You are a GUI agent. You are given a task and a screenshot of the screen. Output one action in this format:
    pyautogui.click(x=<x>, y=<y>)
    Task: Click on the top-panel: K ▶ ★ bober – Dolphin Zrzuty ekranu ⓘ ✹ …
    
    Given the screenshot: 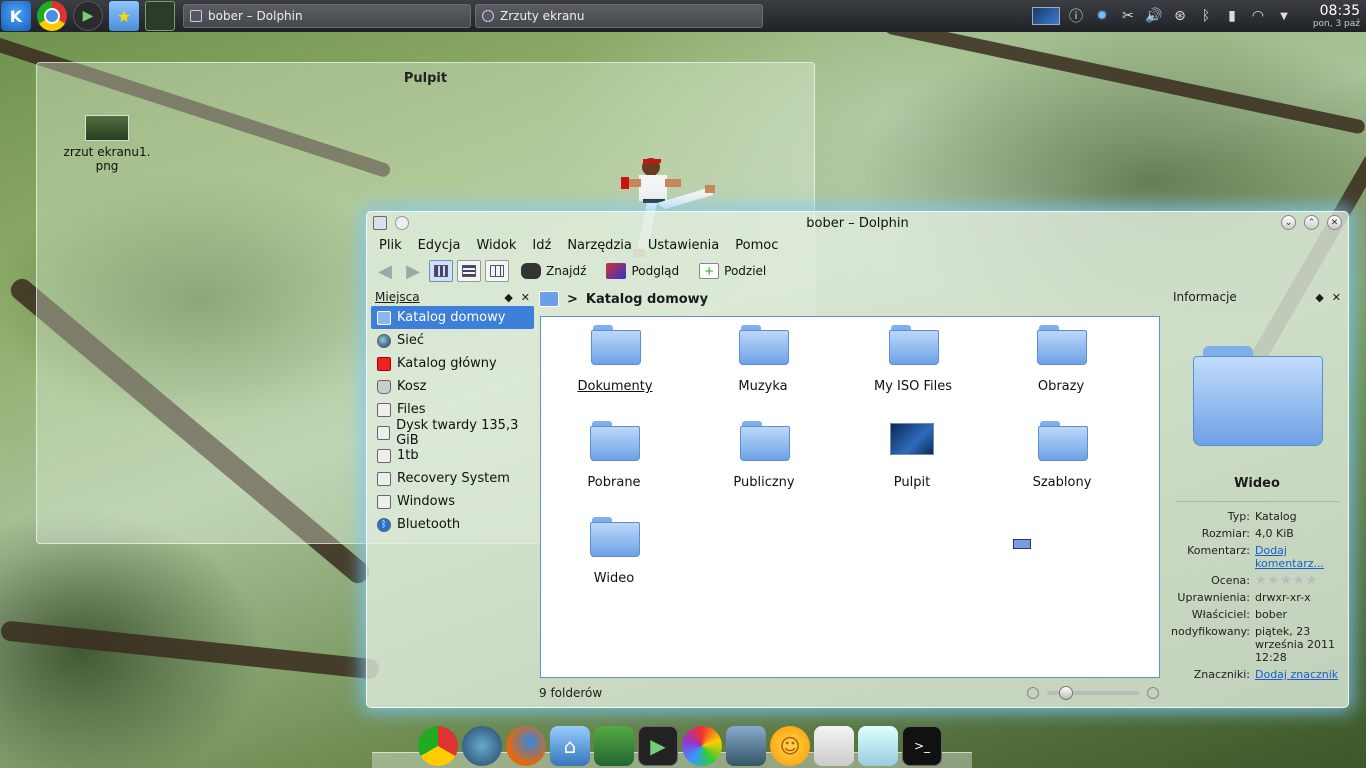 What is the action you would take?
    pyautogui.click(x=683, y=16)
    